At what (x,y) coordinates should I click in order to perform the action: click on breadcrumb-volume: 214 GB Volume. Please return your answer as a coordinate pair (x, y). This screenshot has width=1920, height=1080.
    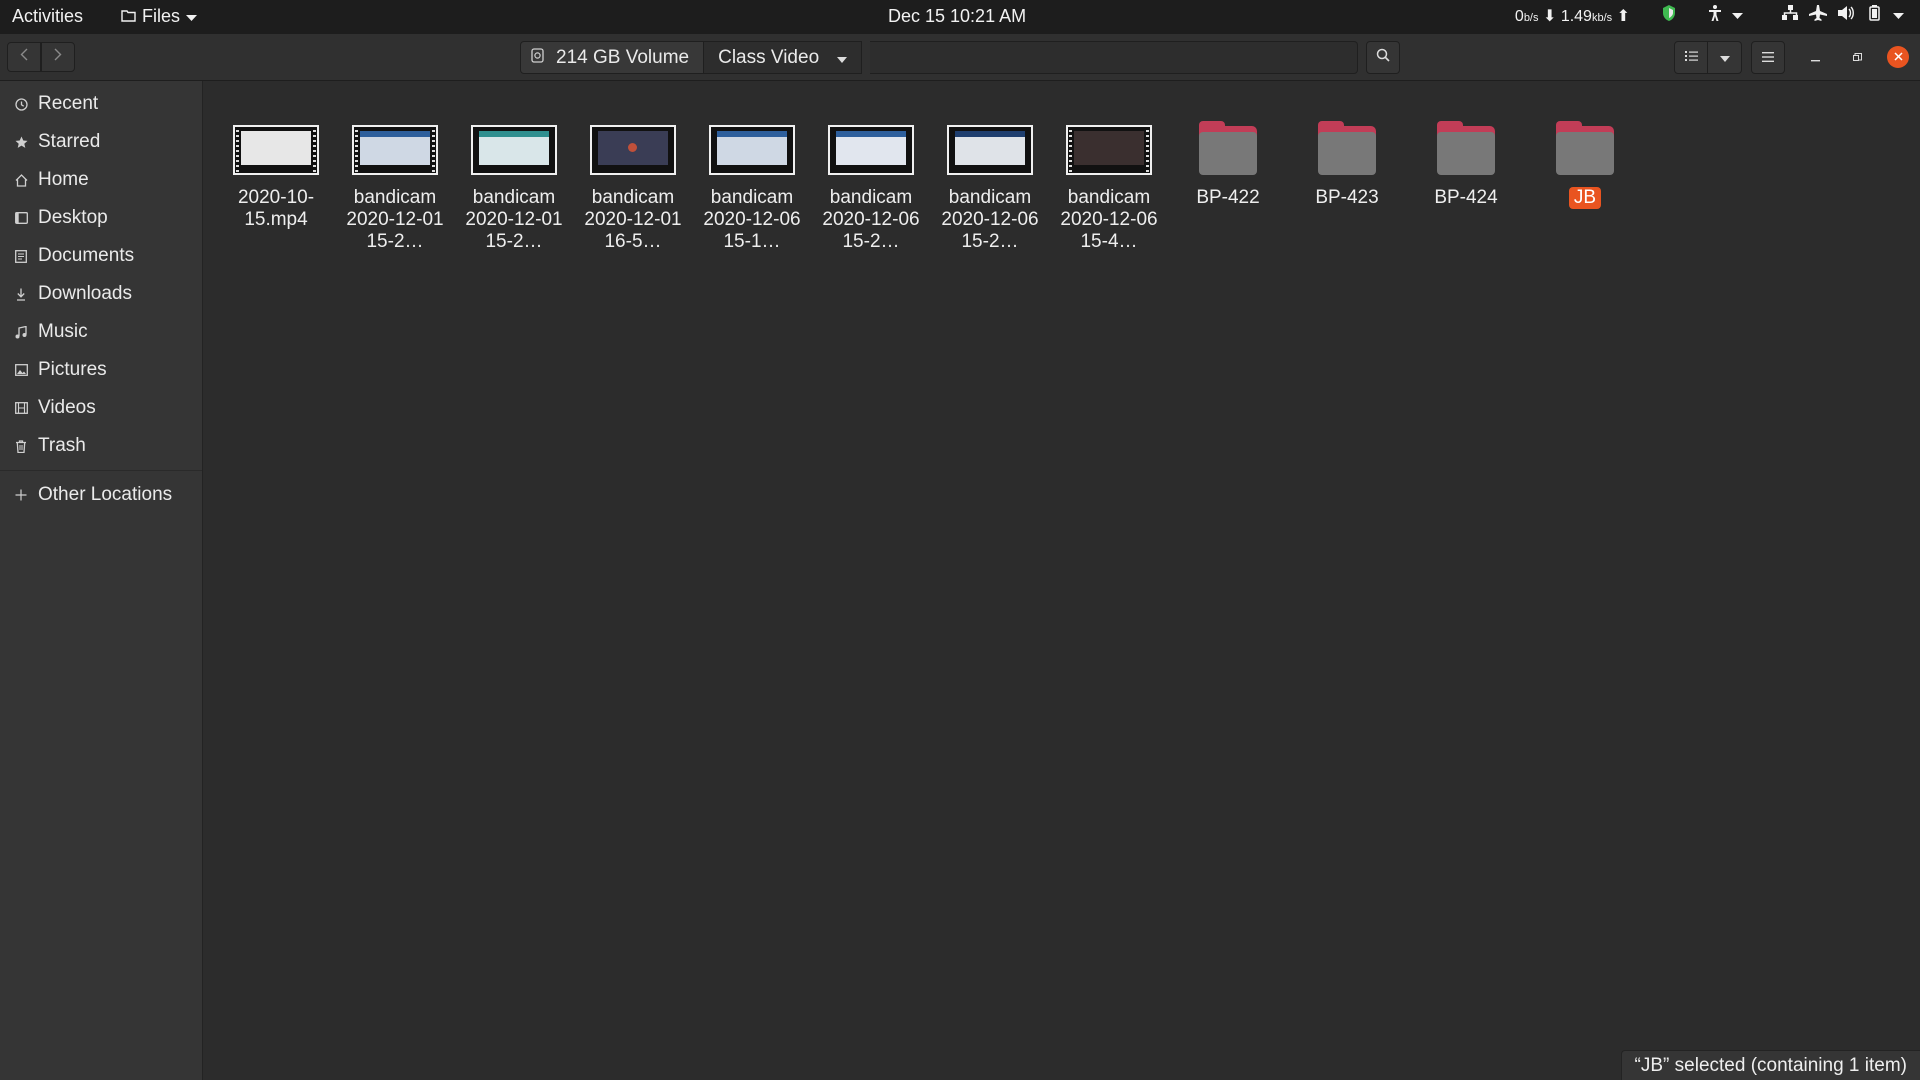
    Looking at the image, I should click on (612, 57).